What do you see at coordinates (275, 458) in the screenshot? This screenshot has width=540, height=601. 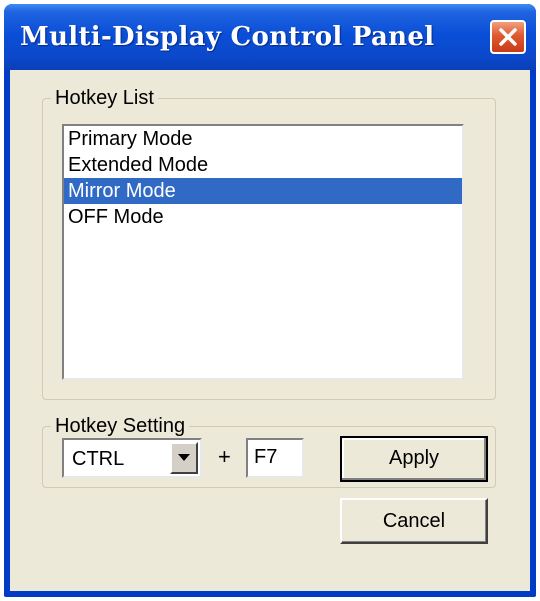 I see `hotkey-key-field: F7` at bounding box center [275, 458].